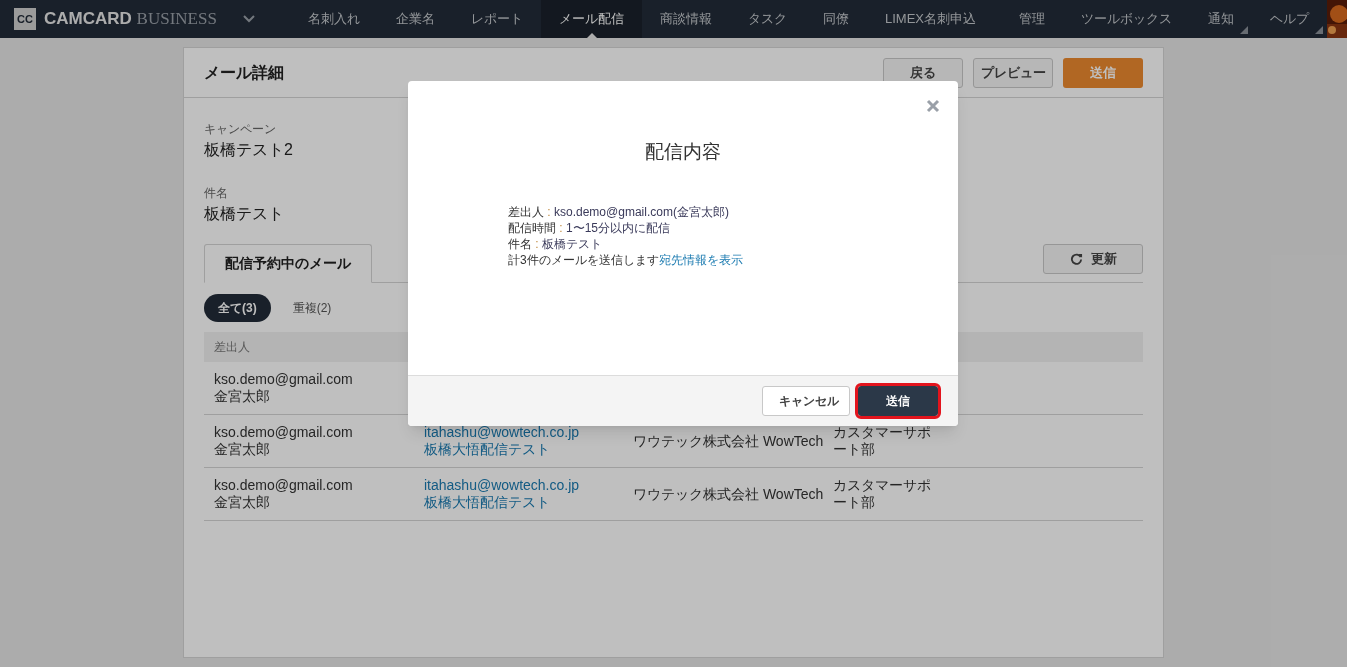 The image size is (1347, 667). What do you see at coordinates (334, 19) in the screenshot?
I see `nav-tab: 名刺入れ` at bounding box center [334, 19].